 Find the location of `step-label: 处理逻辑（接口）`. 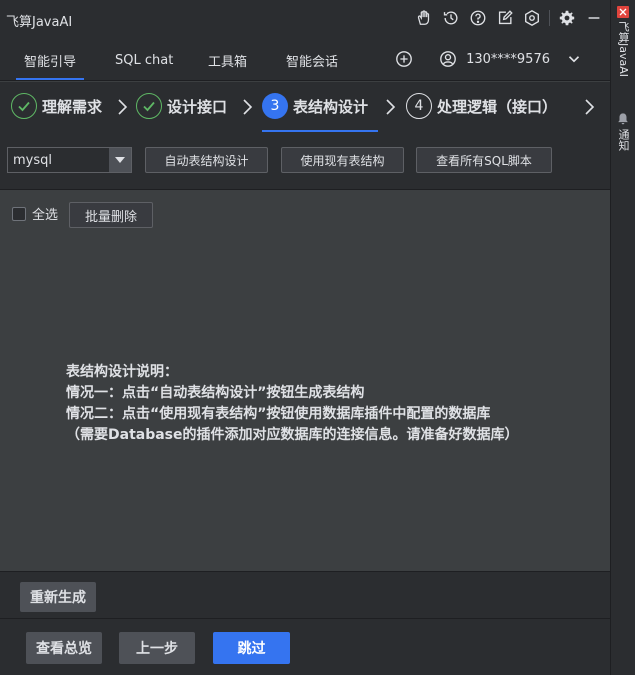

step-label: 处理逻辑（接口） is located at coordinates (497, 106).